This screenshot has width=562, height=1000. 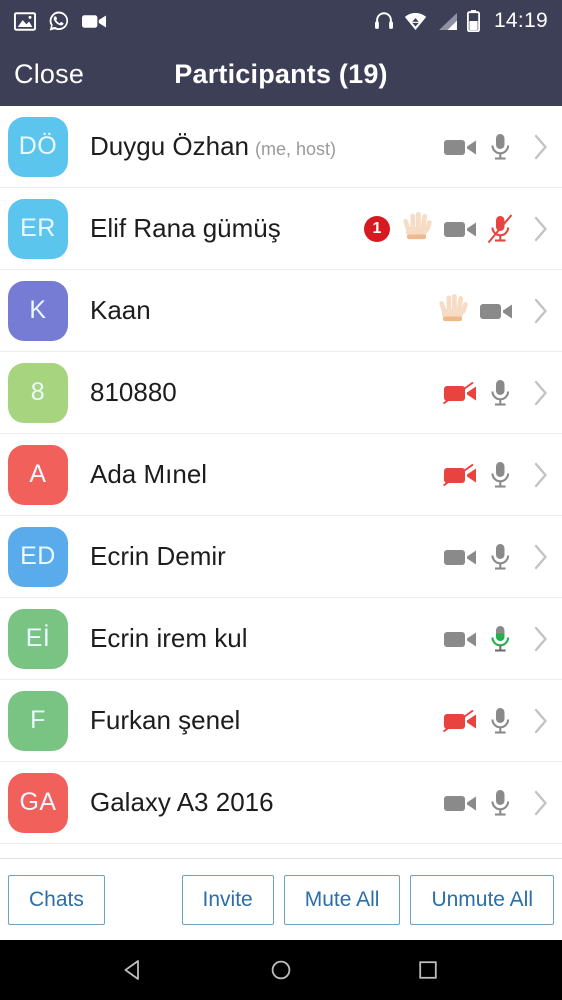 What do you see at coordinates (266, 392) in the screenshot?
I see `participant-name-block: 810880` at bounding box center [266, 392].